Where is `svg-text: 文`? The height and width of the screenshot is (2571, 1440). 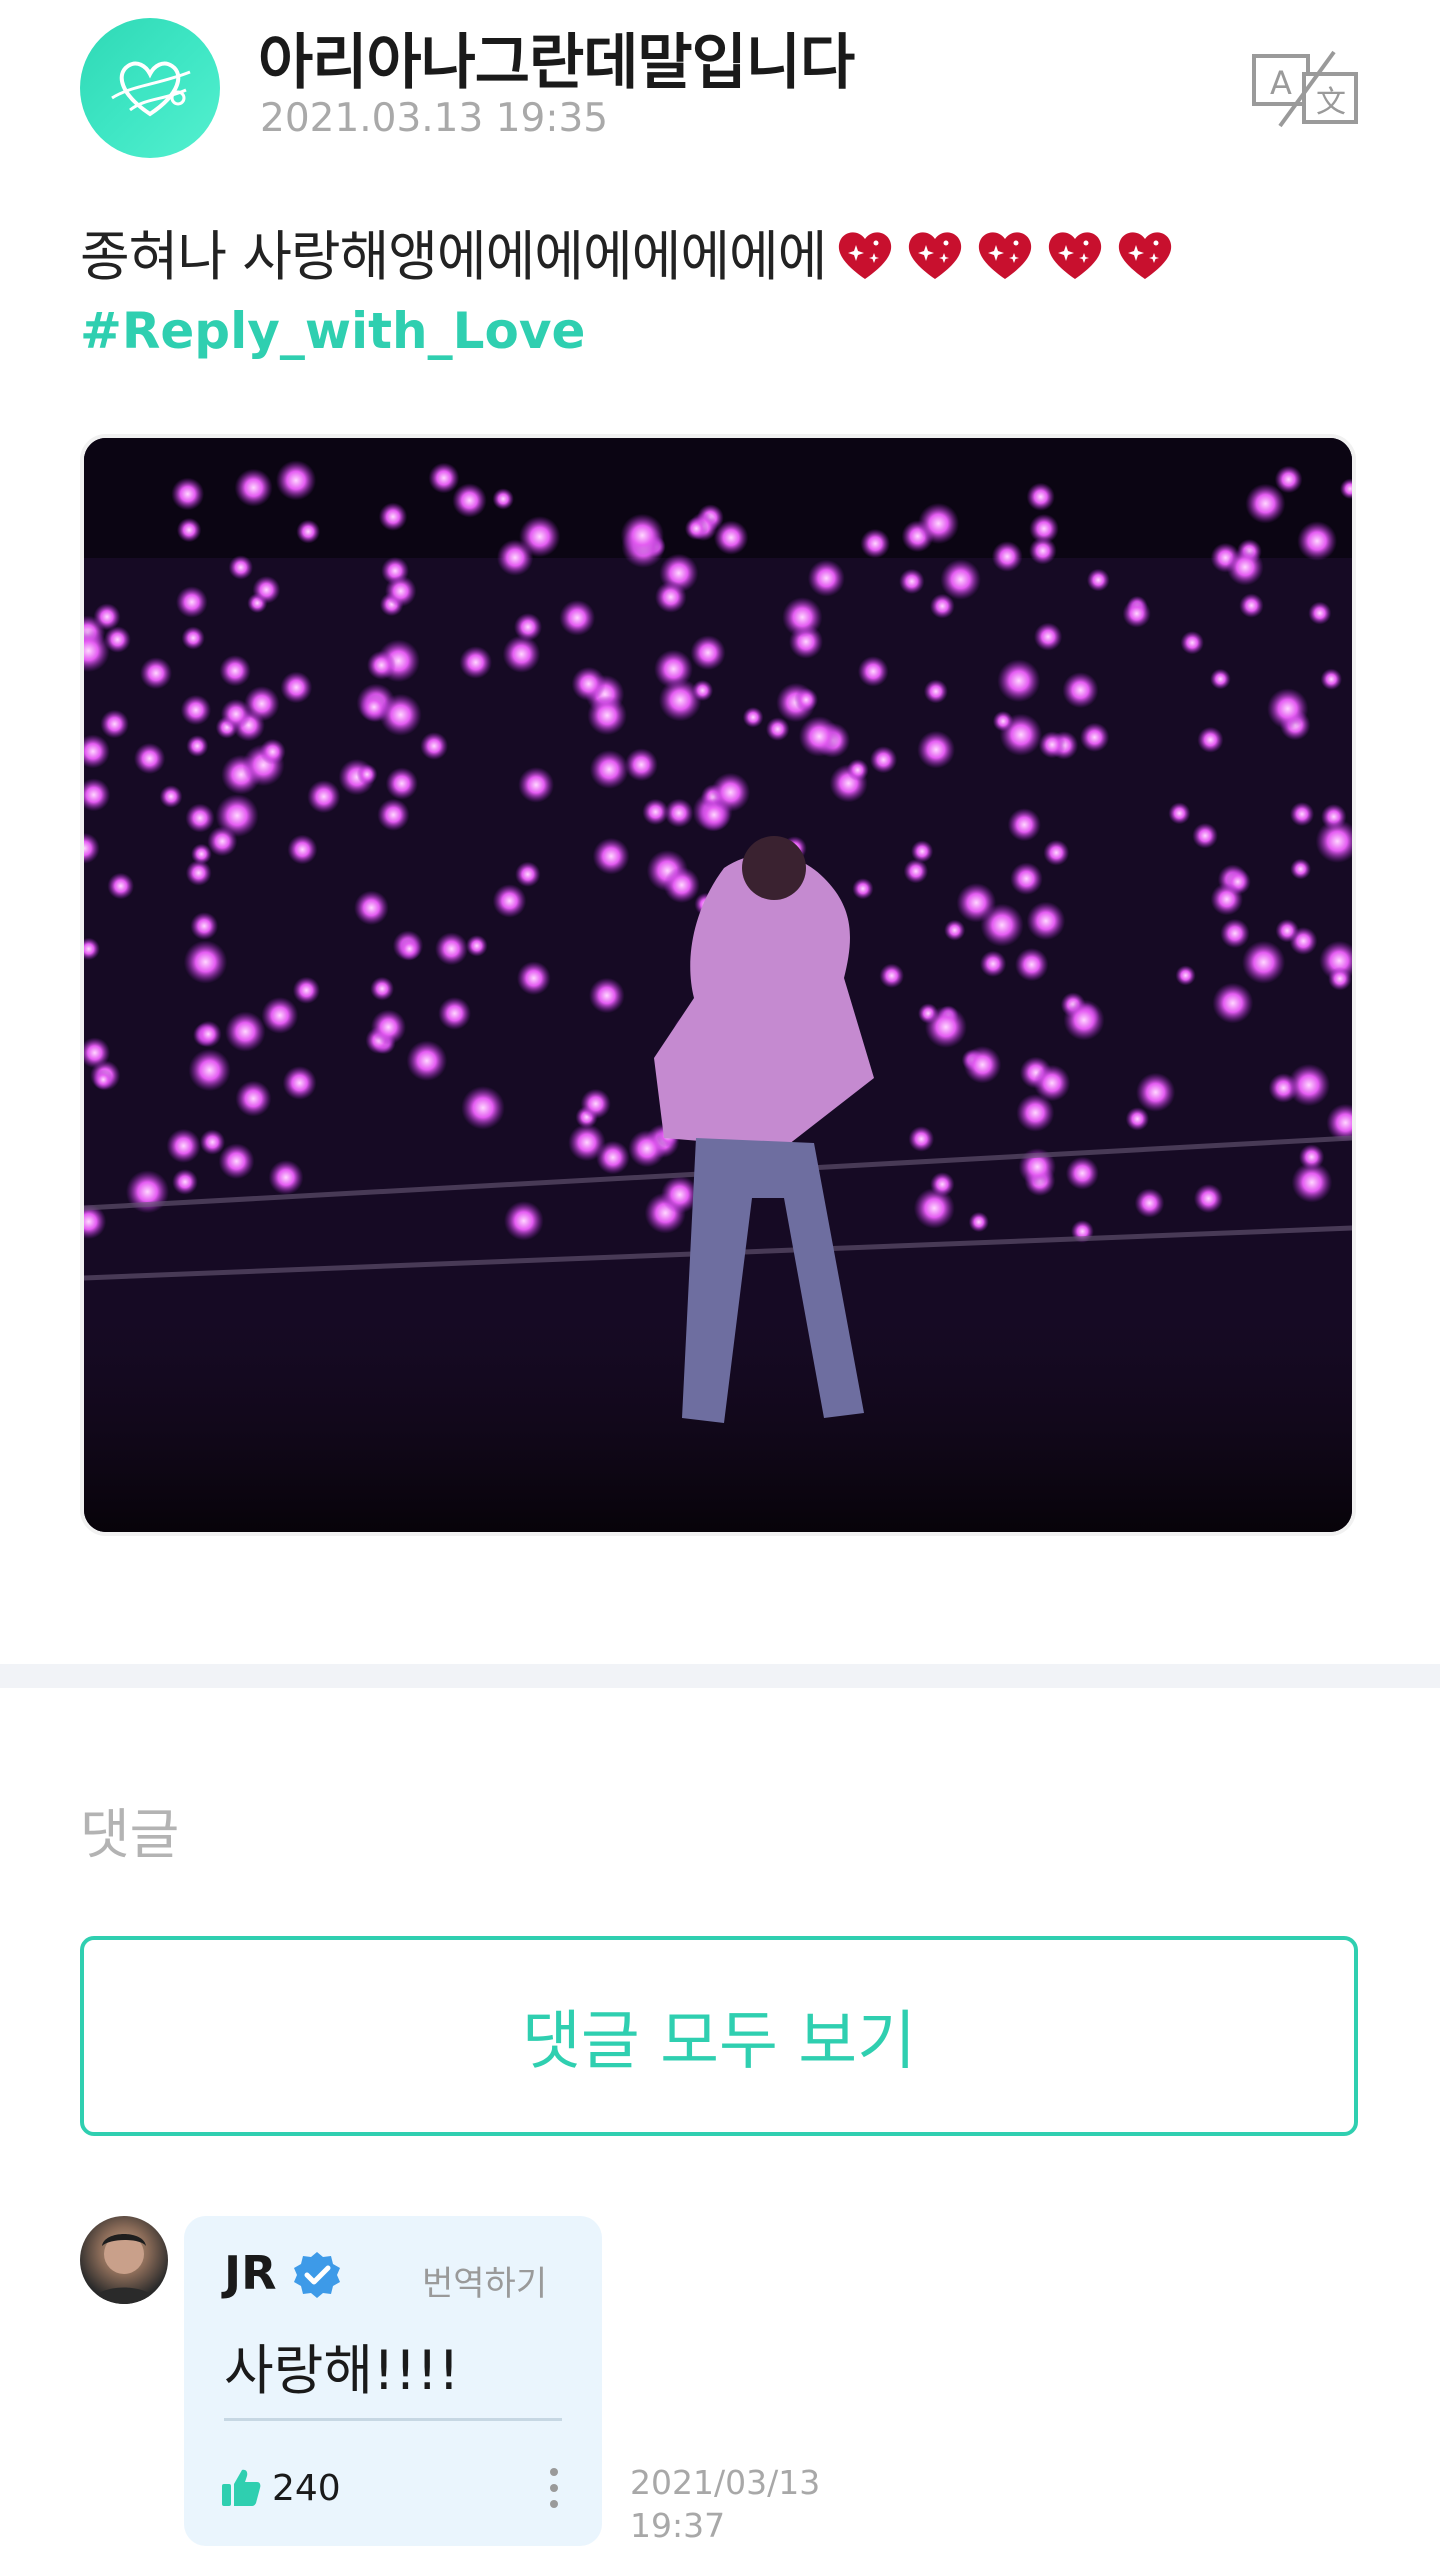
svg-text: 文 is located at coordinates (1331, 102).